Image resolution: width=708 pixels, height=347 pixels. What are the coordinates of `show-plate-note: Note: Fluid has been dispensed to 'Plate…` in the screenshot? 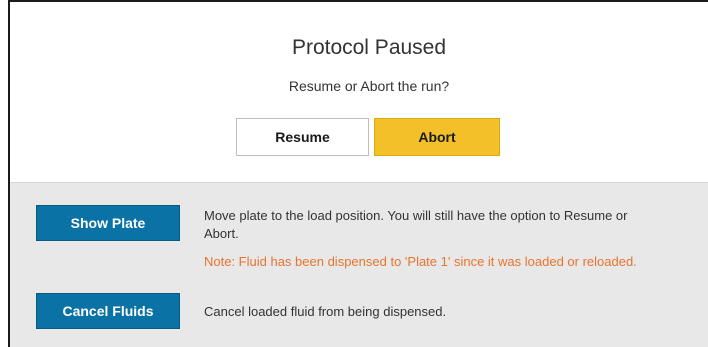 It's located at (420, 261).